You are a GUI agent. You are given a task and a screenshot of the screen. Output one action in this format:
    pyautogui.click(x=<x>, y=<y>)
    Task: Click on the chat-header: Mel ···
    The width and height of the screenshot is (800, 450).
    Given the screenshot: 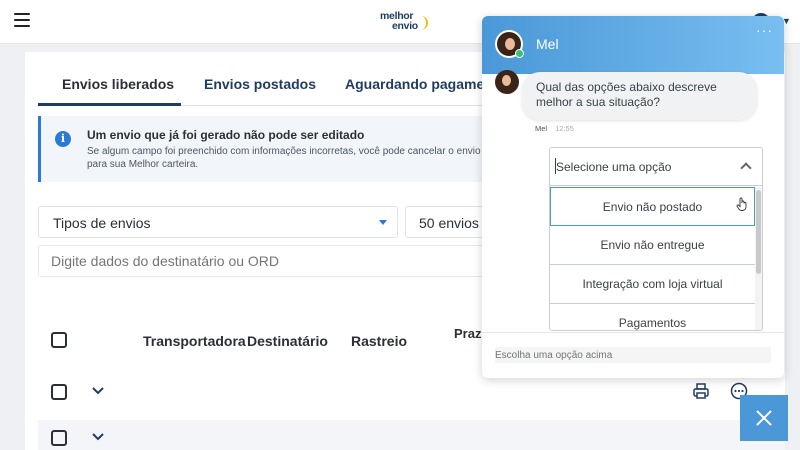 What is the action you would take?
    pyautogui.click(x=633, y=45)
    